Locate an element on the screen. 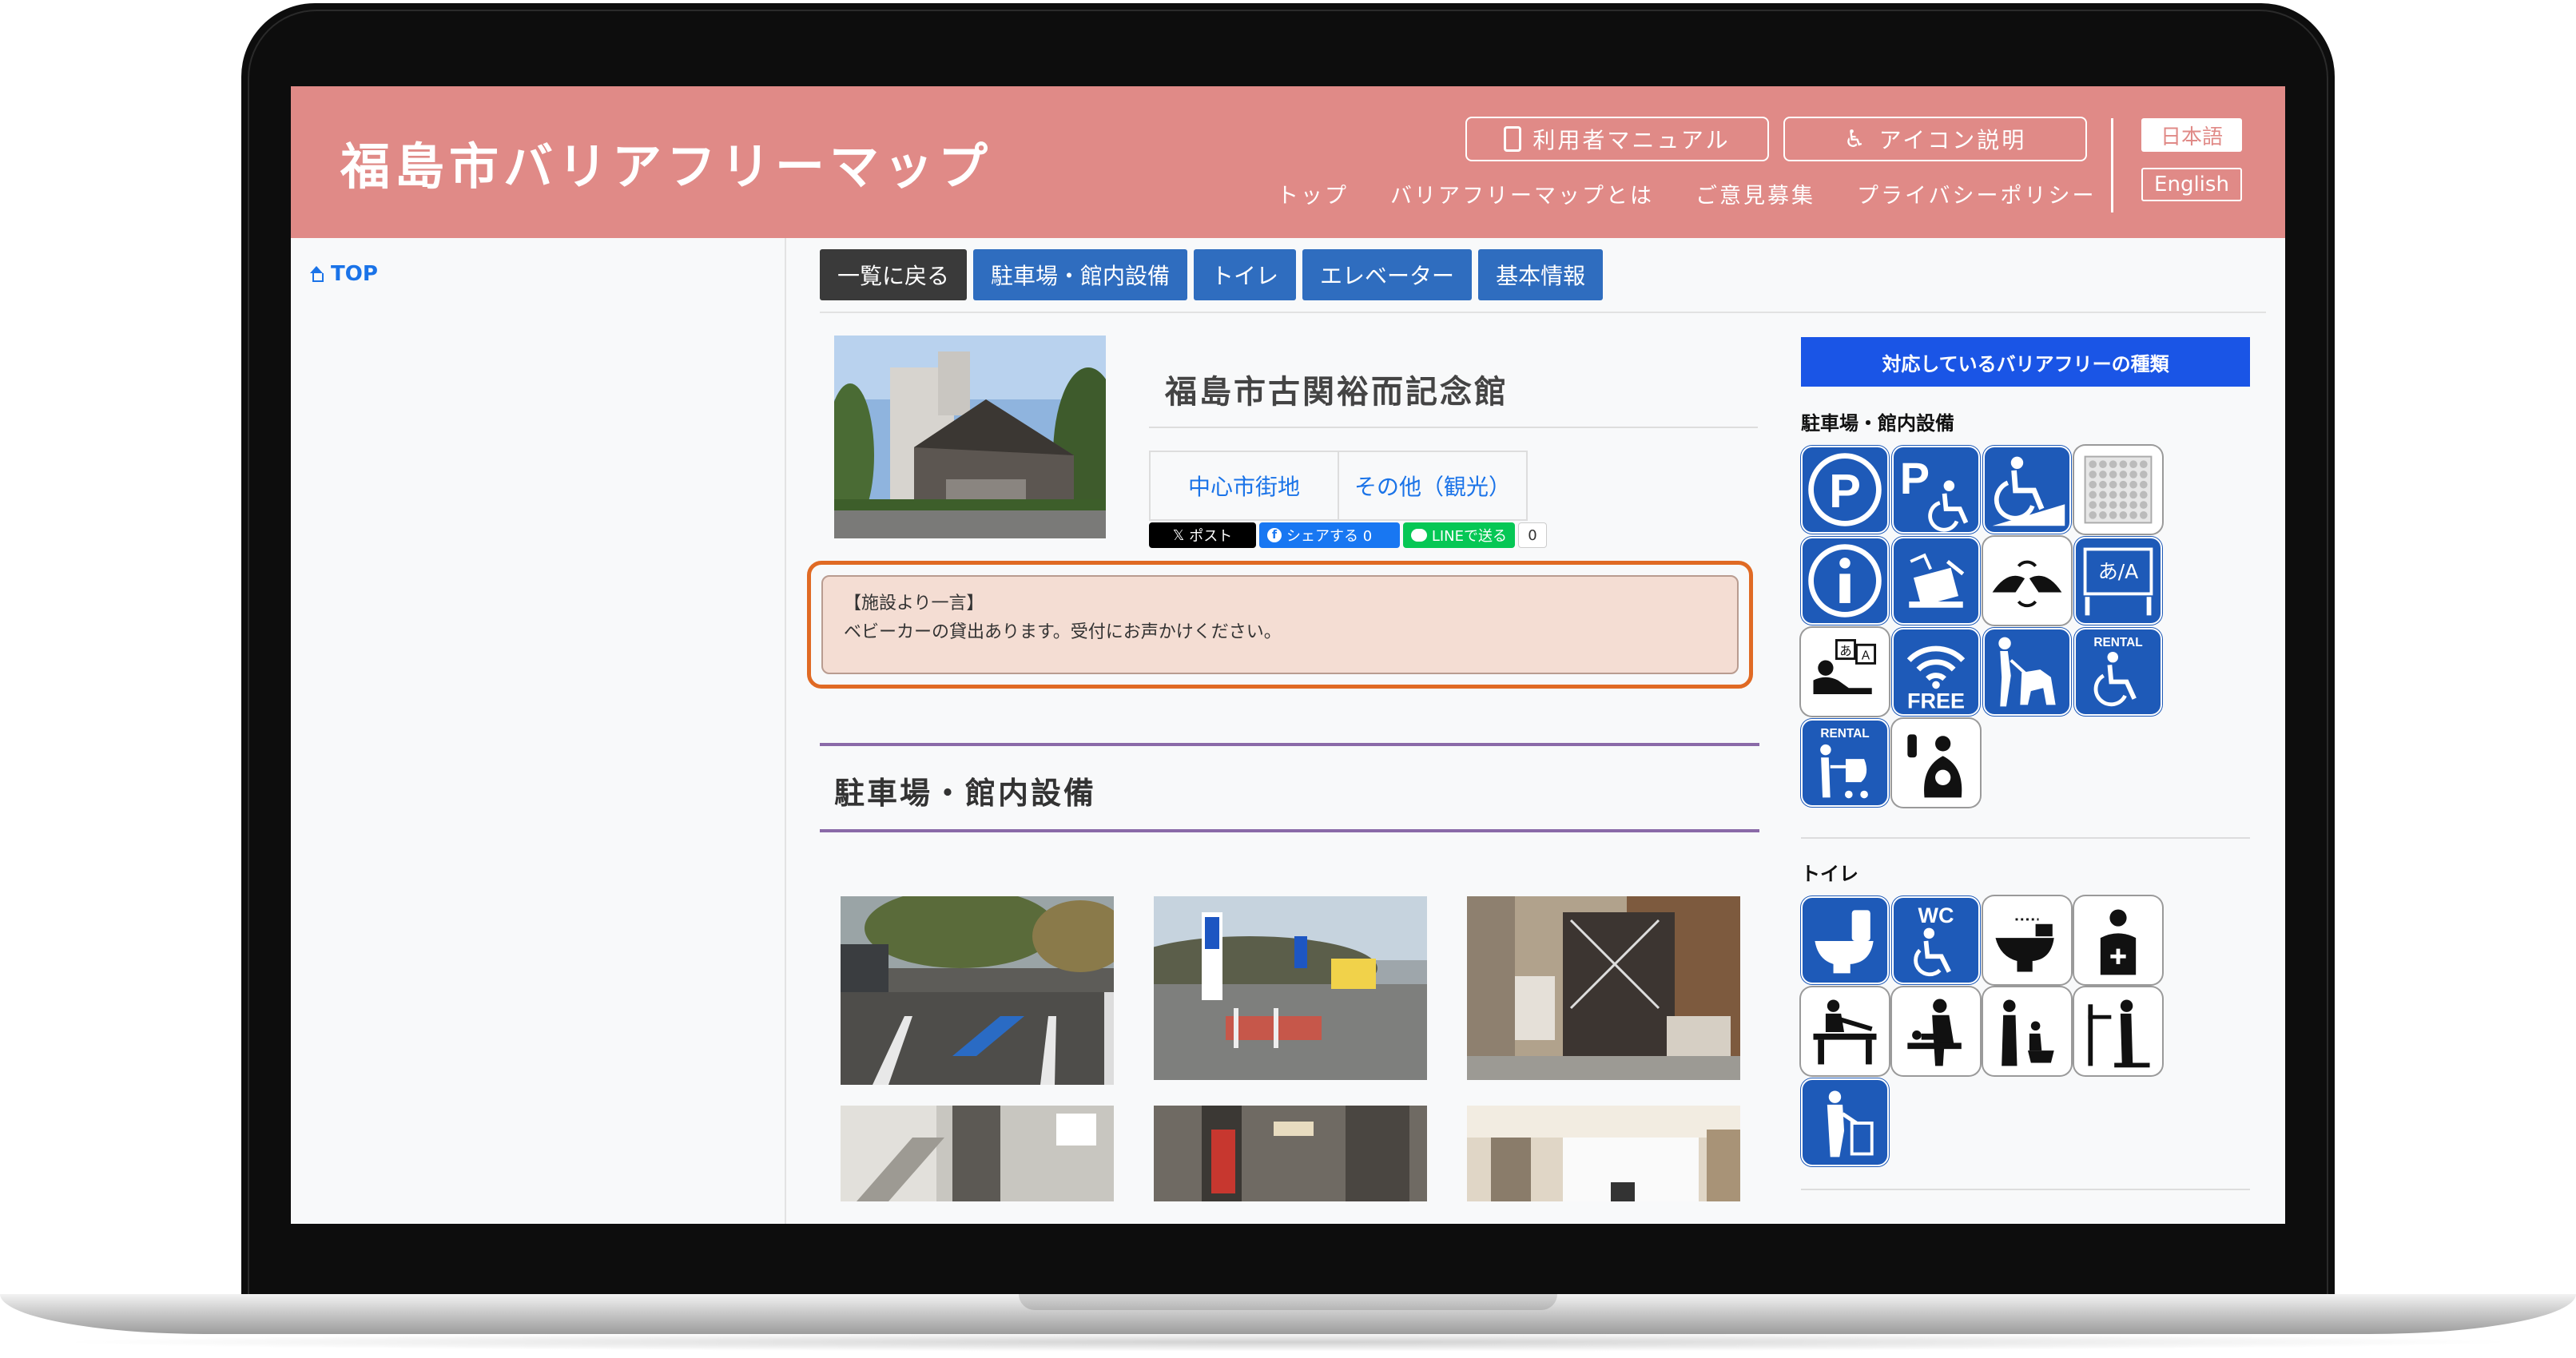 Image resolution: width=2576 pixels, height=1358 pixels. washlet-icon is located at coordinates (2027, 940).